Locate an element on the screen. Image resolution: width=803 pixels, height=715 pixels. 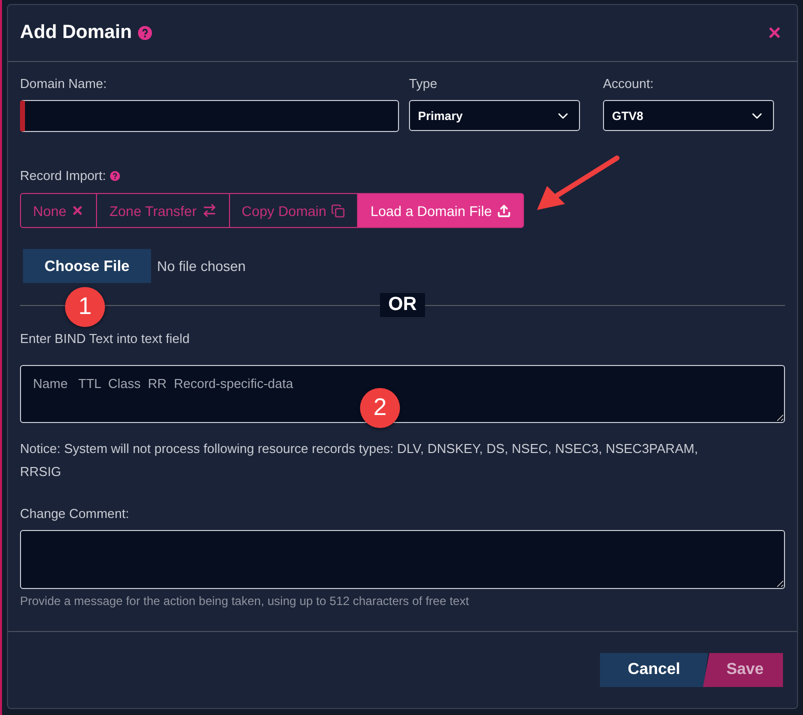
close-button: × is located at coordinates (774, 33).